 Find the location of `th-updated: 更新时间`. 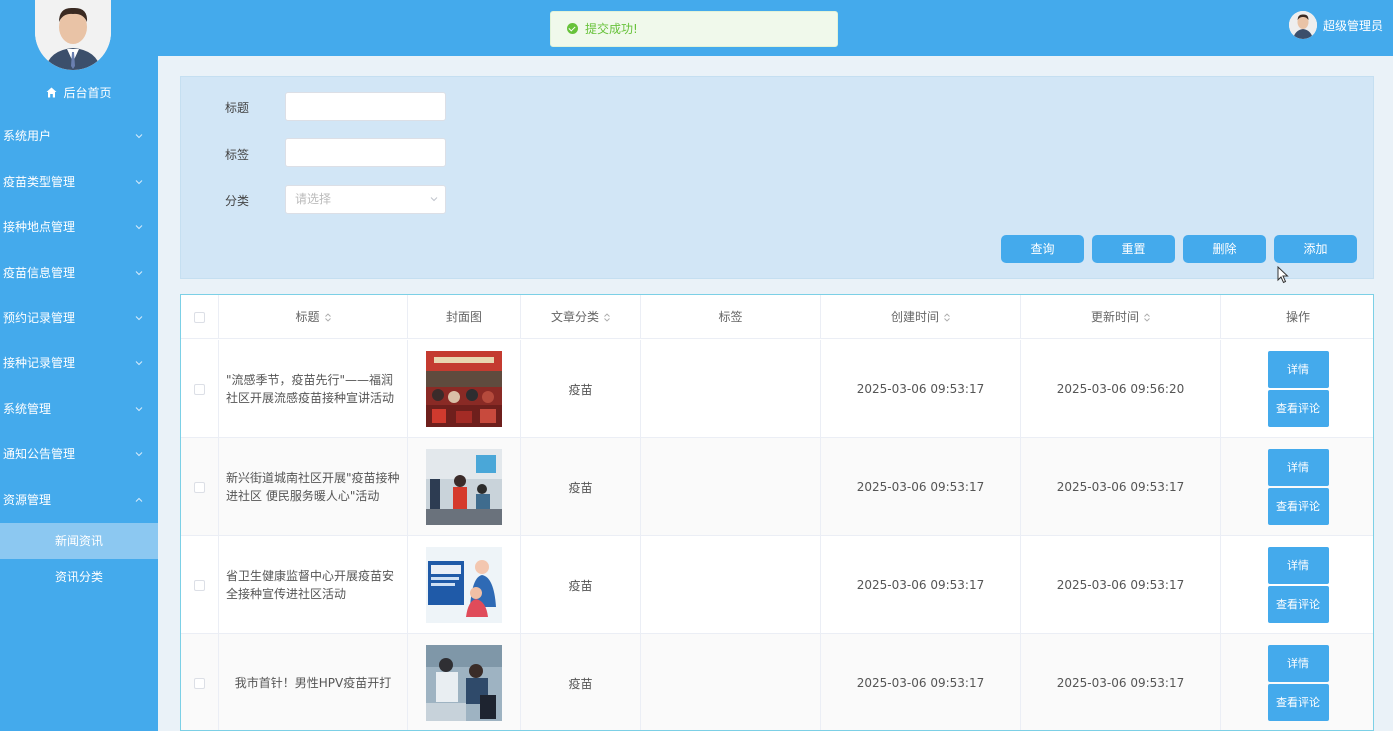

th-updated: 更新时间 is located at coordinates (1121, 317).